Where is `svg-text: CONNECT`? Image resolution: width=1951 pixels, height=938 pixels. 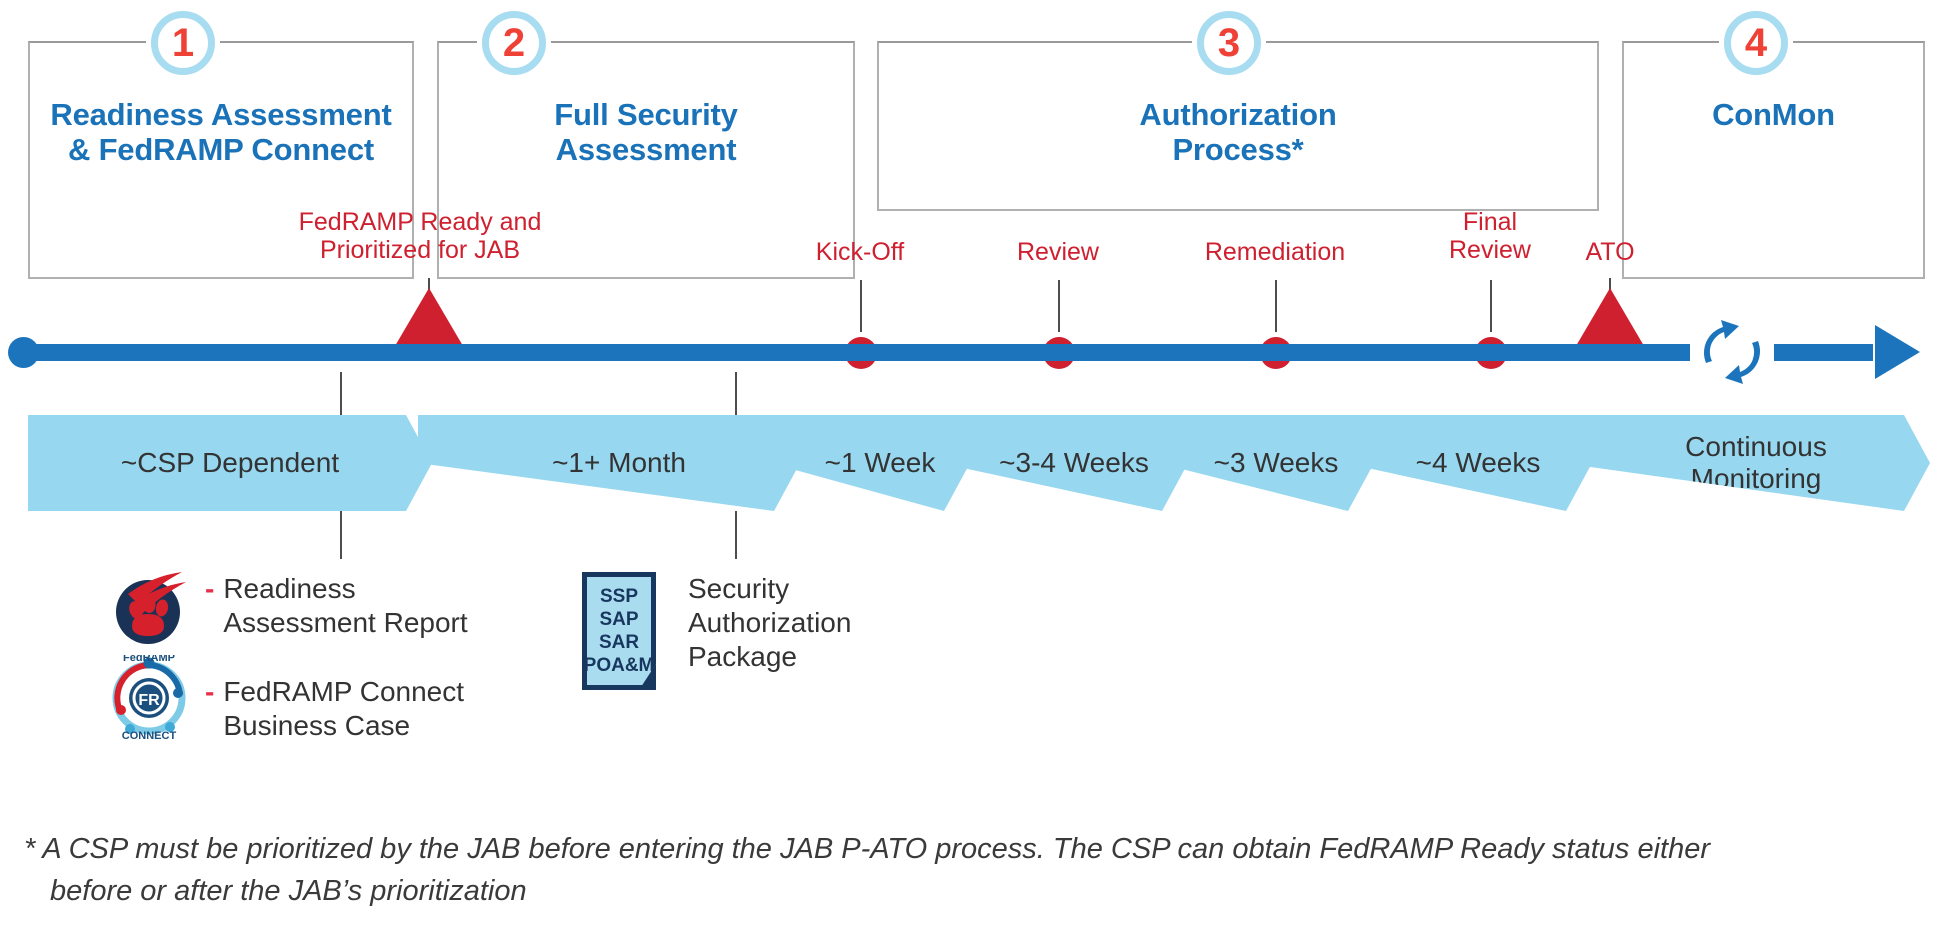 svg-text: CONNECT is located at coordinates (149, 735).